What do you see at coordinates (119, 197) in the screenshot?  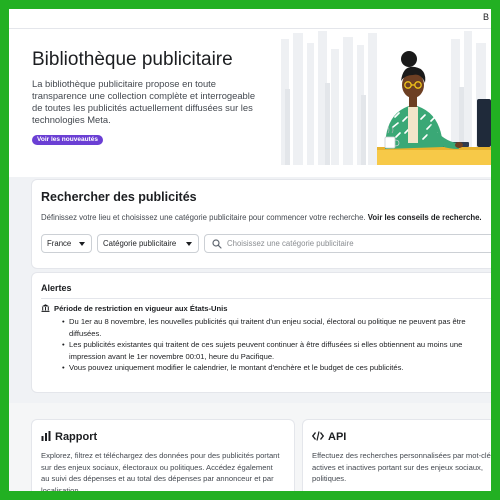 I see `search-title: Rechercher des publicités` at bounding box center [119, 197].